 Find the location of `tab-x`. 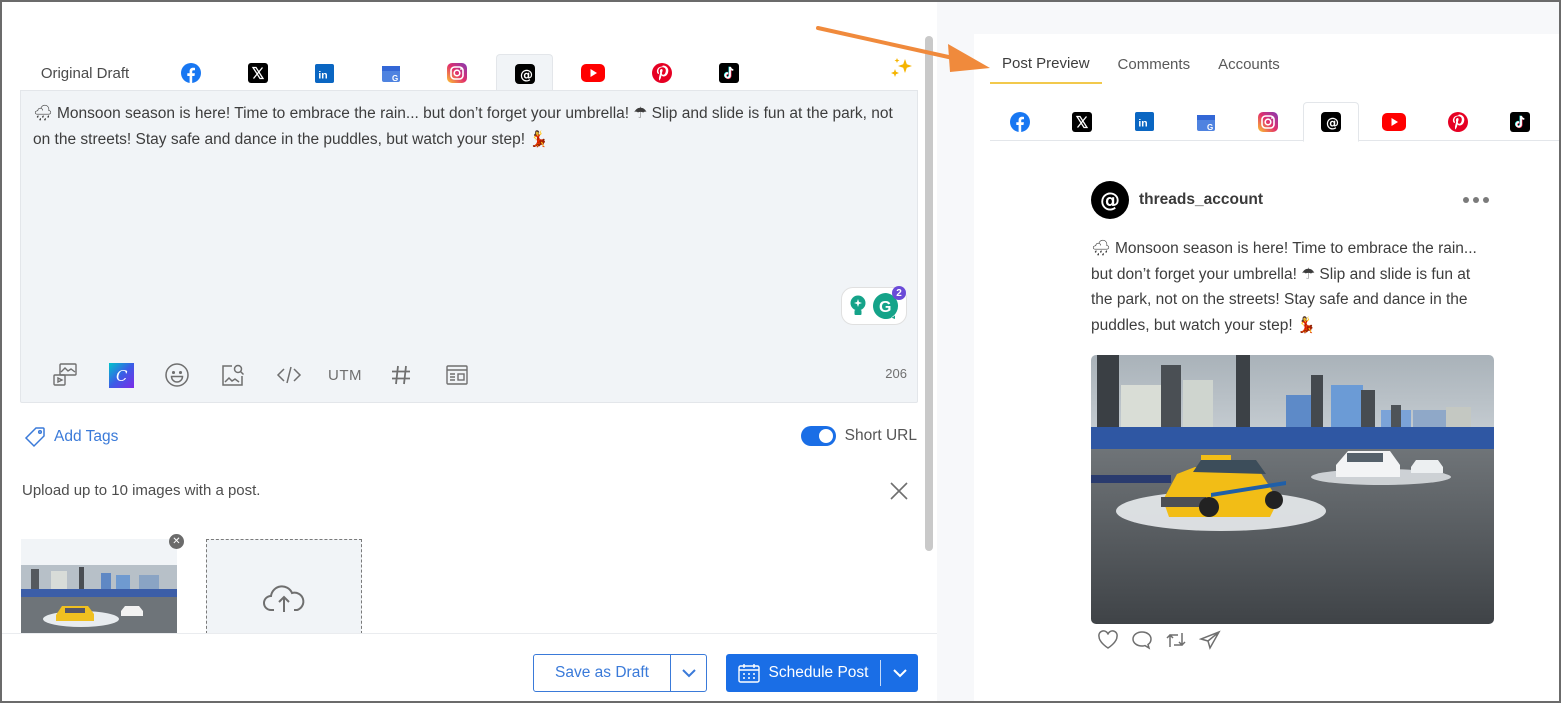

tab-x is located at coordinates (258, 73).